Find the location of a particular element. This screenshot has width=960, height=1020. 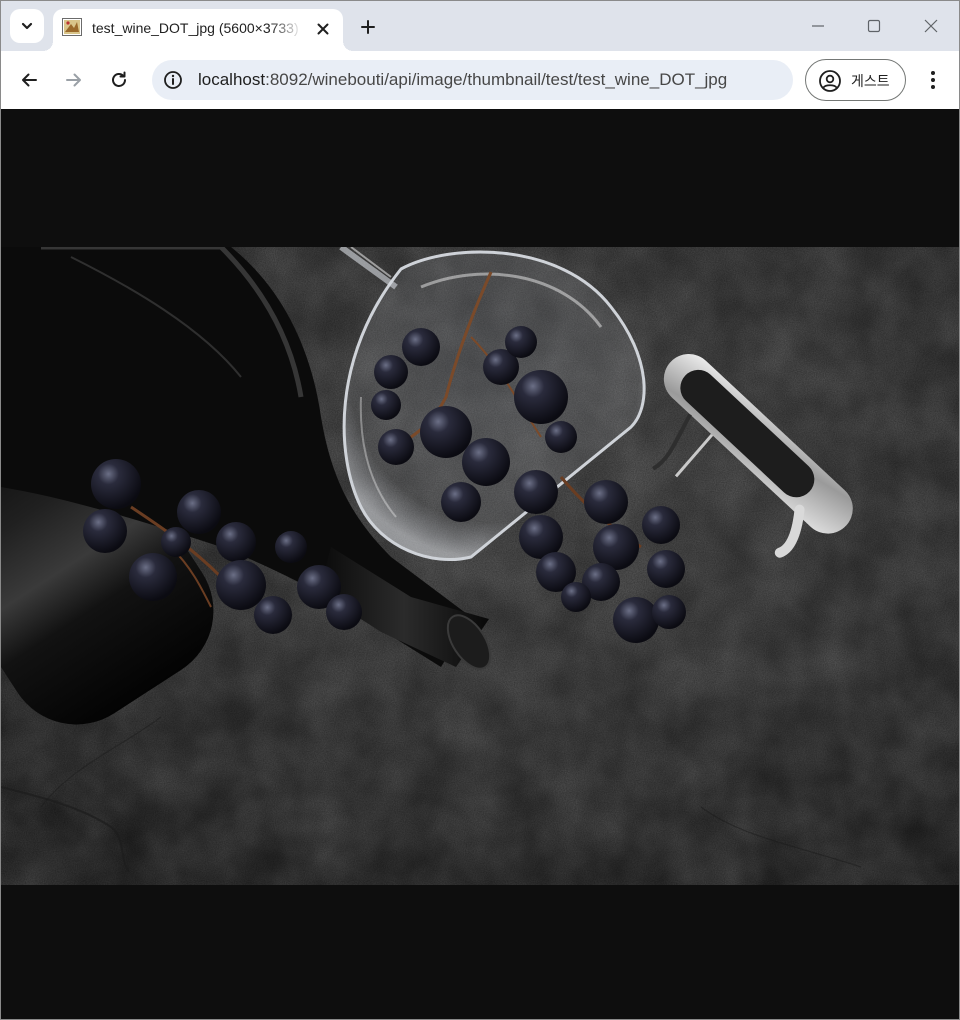

maximize-icon is located at coordinates (874, 26).